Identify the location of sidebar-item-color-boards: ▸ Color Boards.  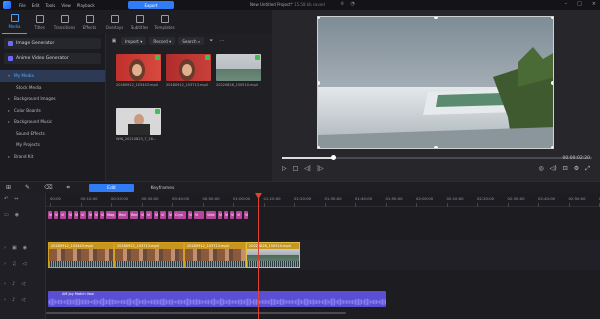
(52, 111).